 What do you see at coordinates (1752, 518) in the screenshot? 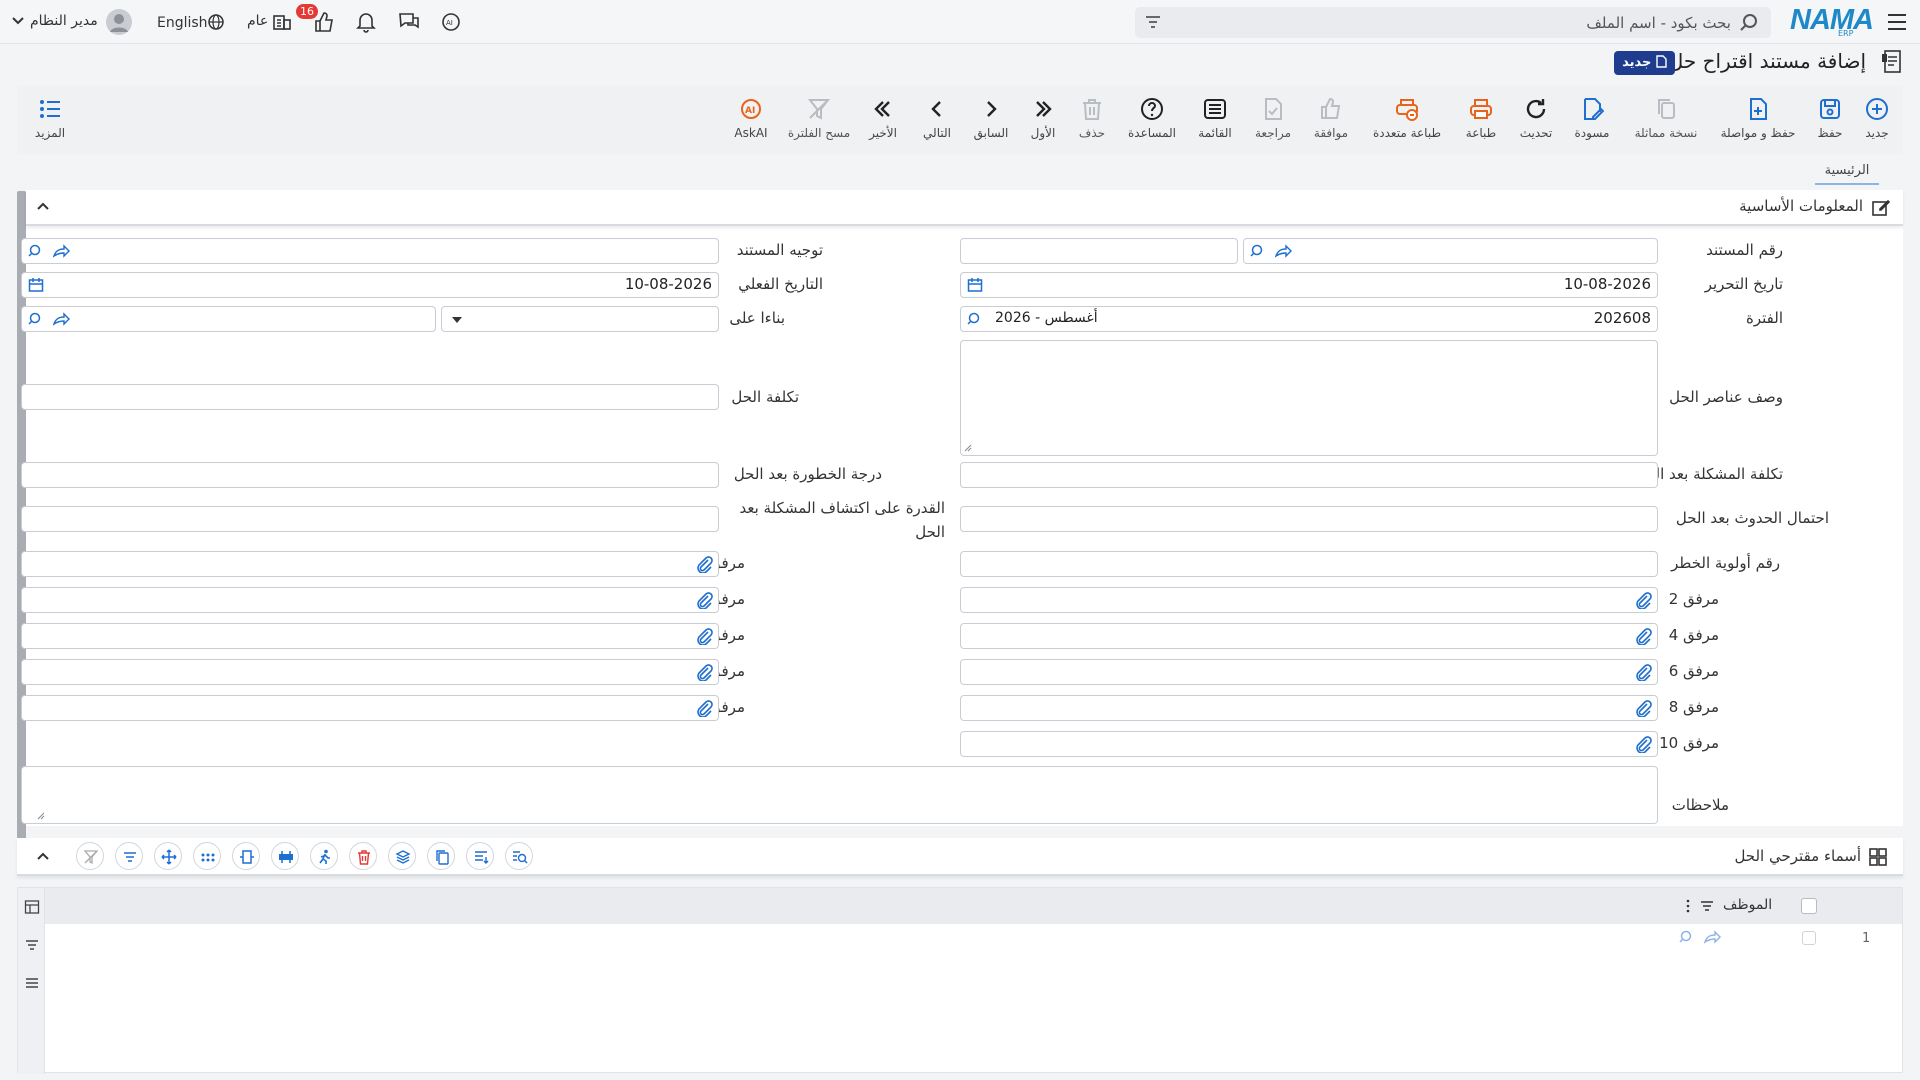
I see `probability-after-label: احتمال الحدوث بعد الحل` at bounding box center [1752, 518].